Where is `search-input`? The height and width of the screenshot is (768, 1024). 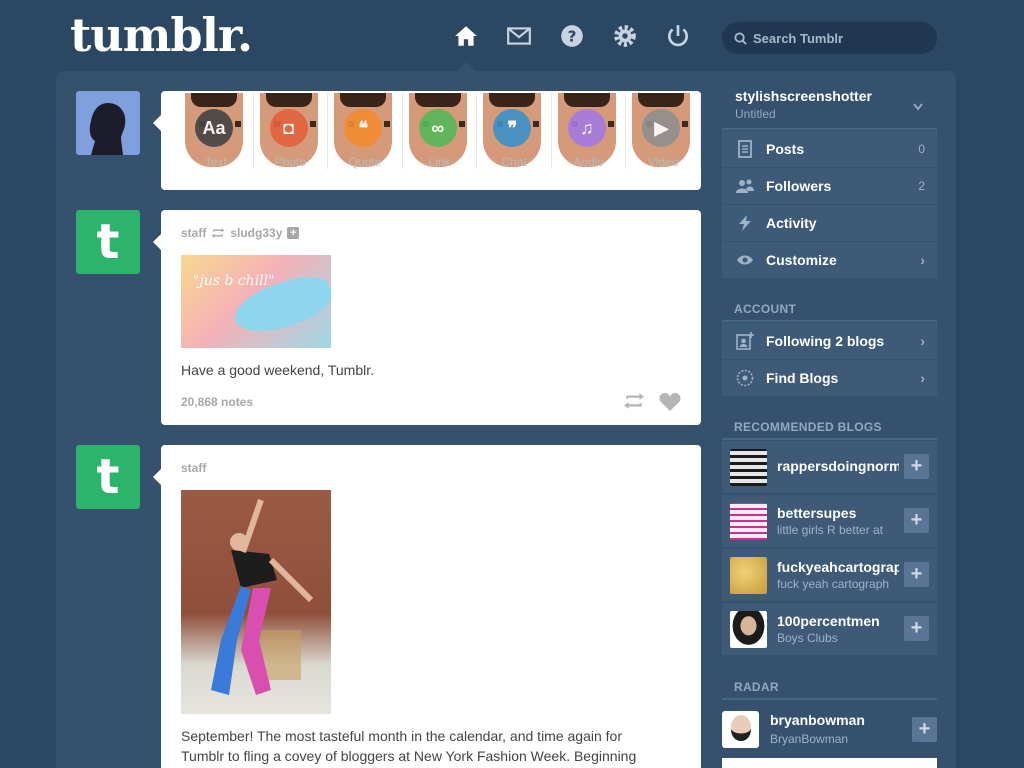
search-input is located at coordinates (838, 38).